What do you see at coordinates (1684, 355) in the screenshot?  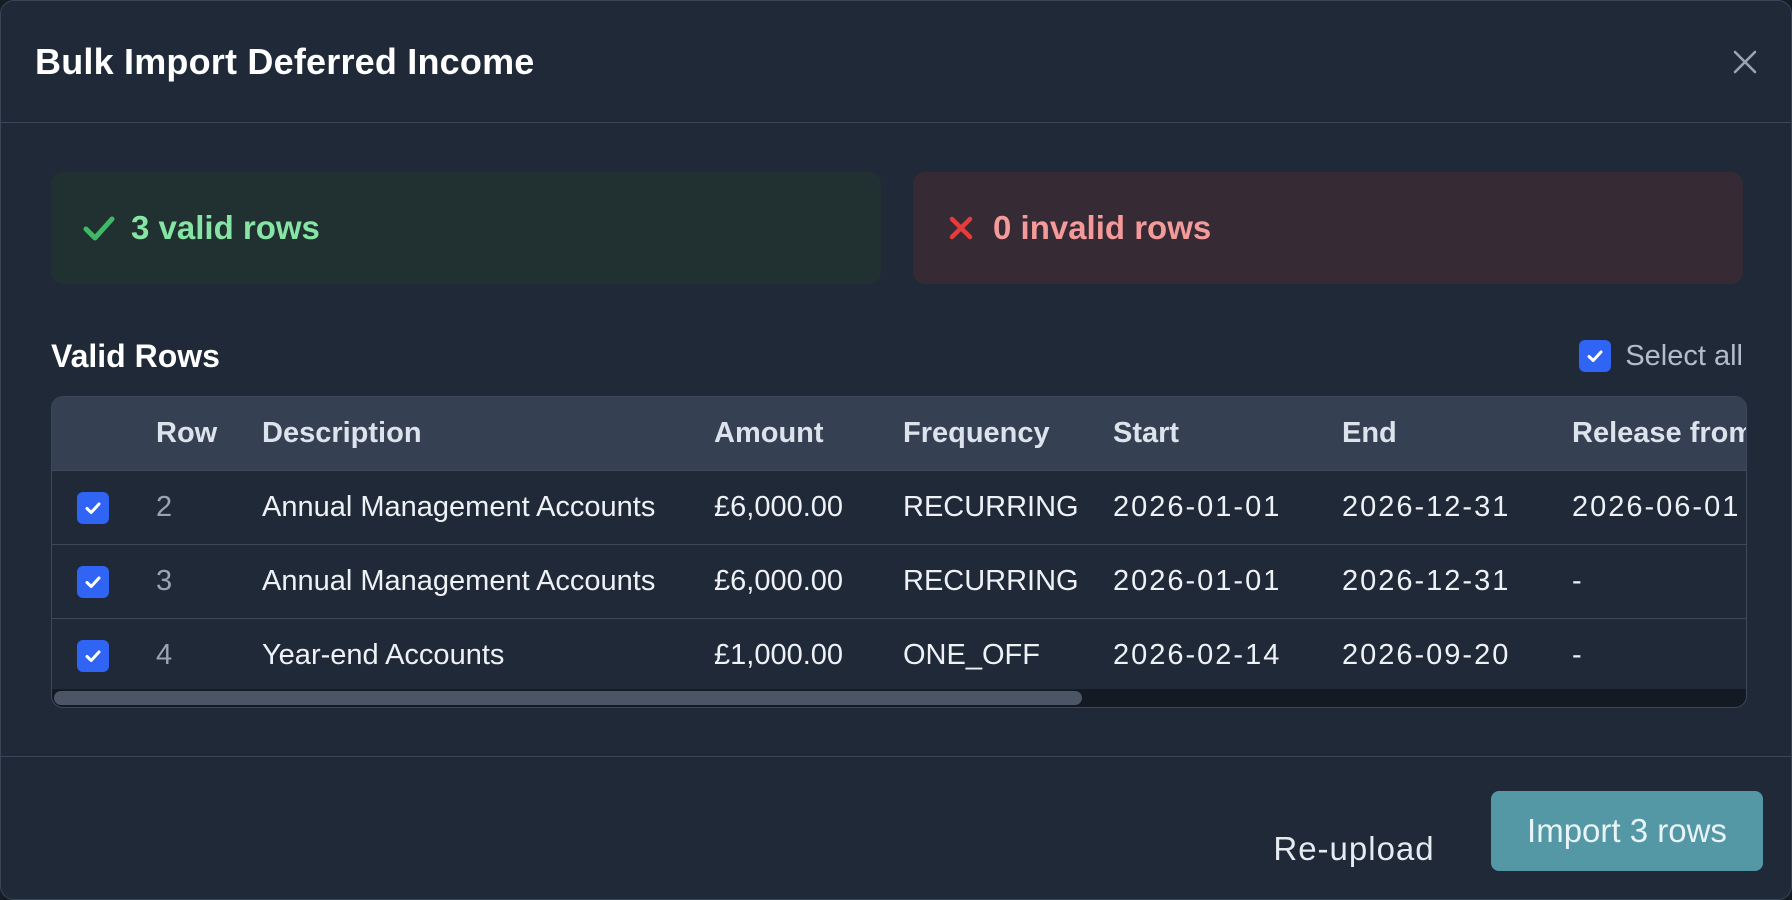 I see `select-all-label: Select all` at bounding box center [1684, 355].